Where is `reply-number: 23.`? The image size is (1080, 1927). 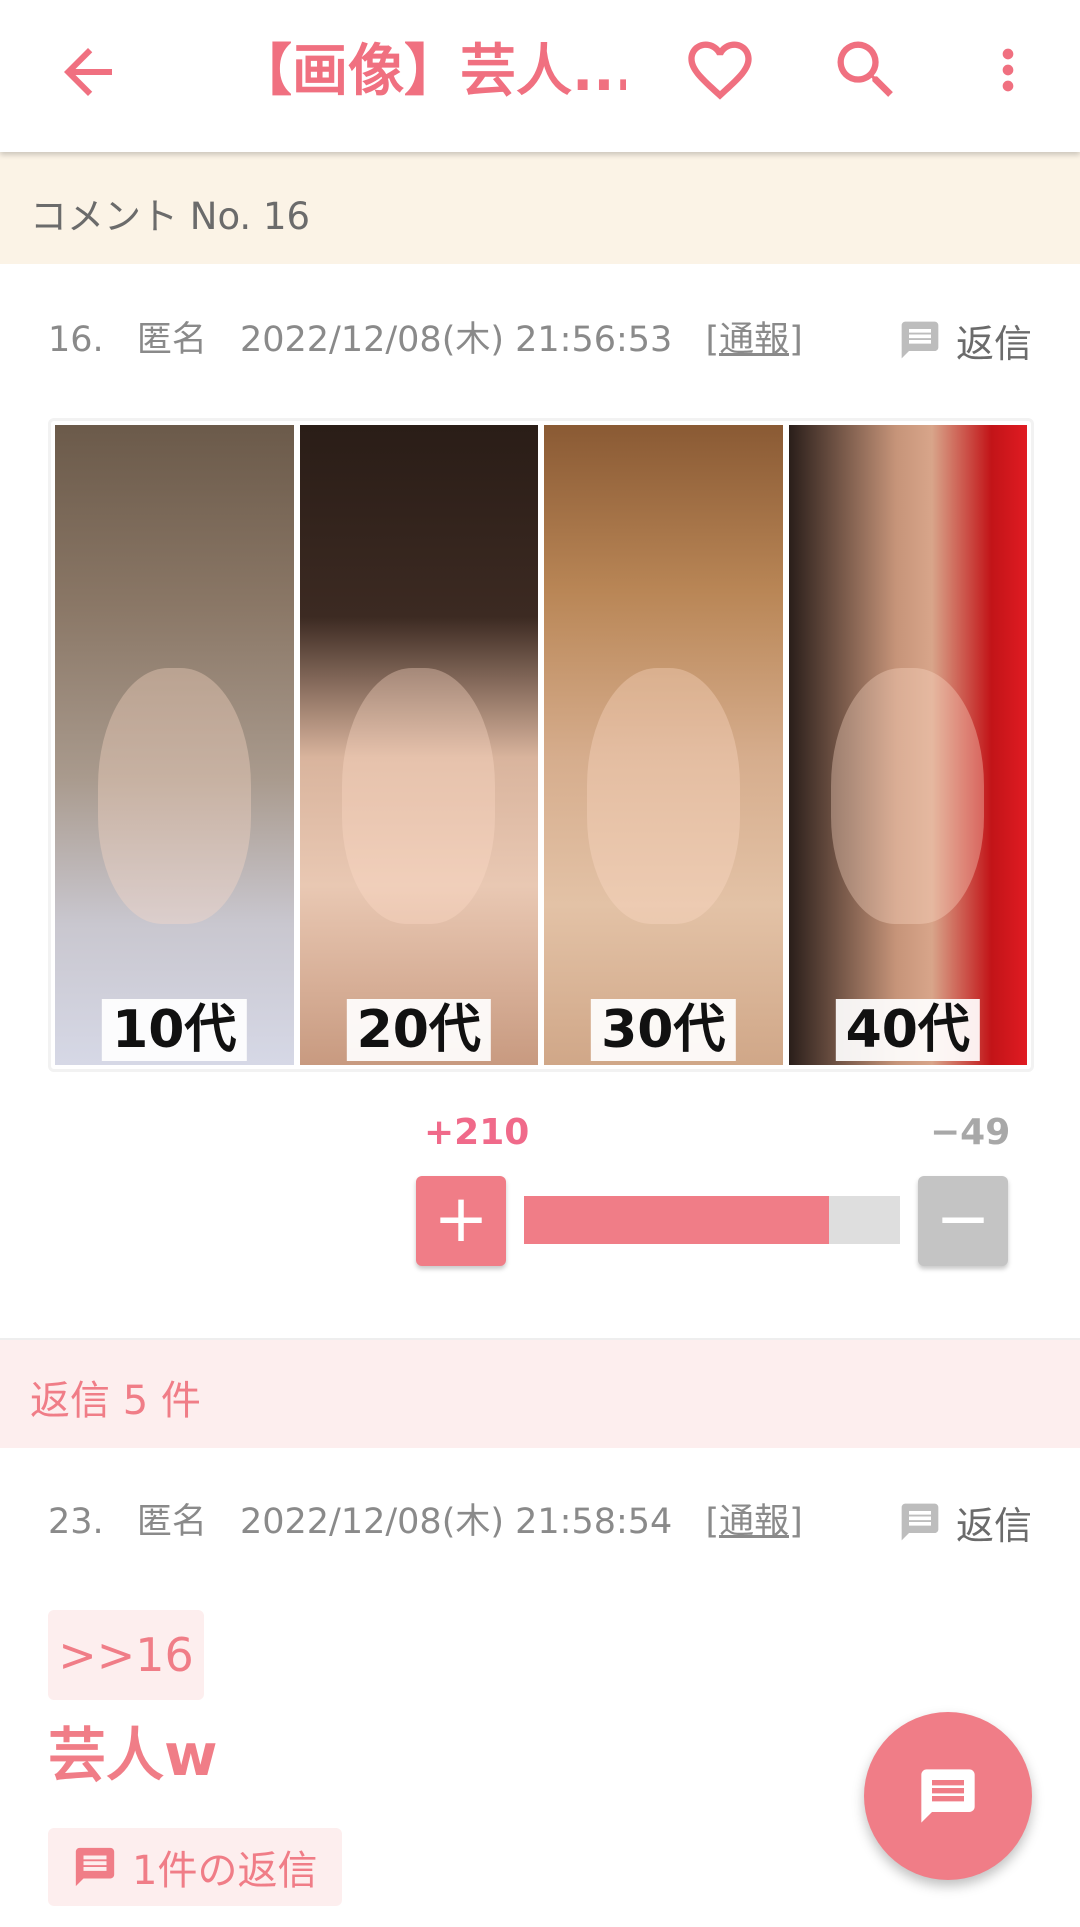
reply-number: 23. is located at coordinates (76, 1522).